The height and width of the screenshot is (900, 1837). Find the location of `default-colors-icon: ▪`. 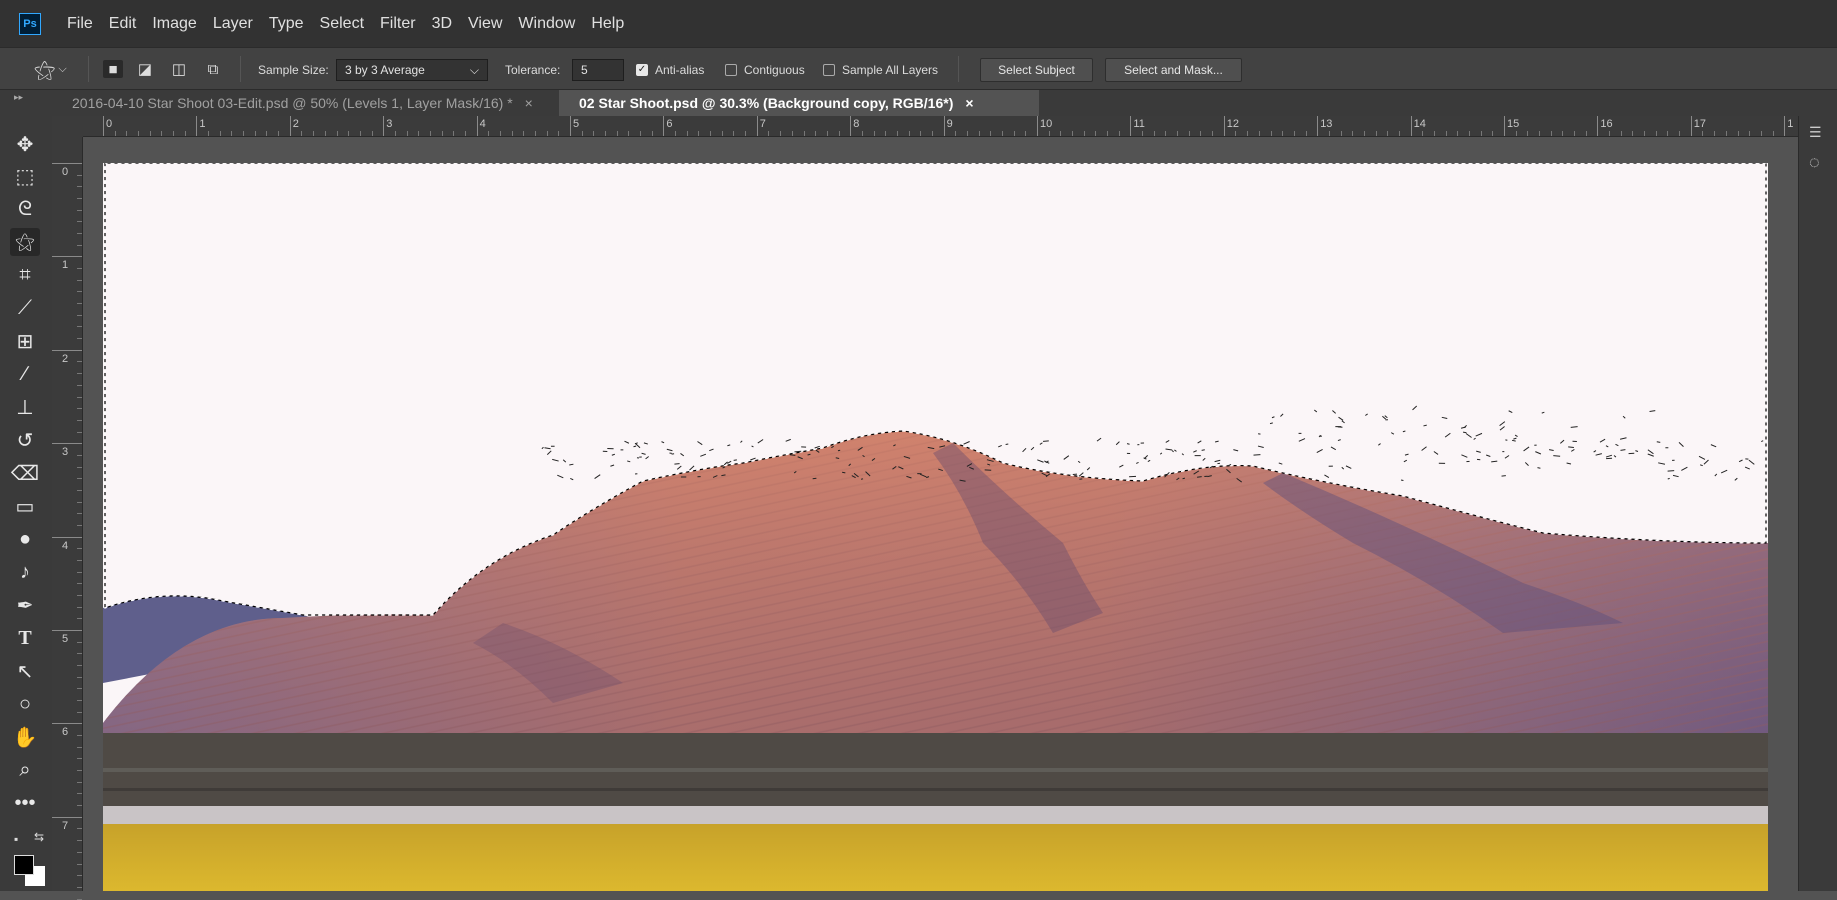

default-colors-icon: ▪ is located at coordinates (16, 839).